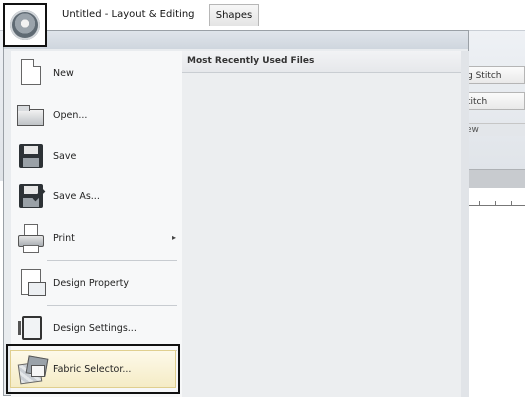  Describe the element at coordinates (65, 156) in the screenshot. I see `menu-item-save-label: Save` at that location.